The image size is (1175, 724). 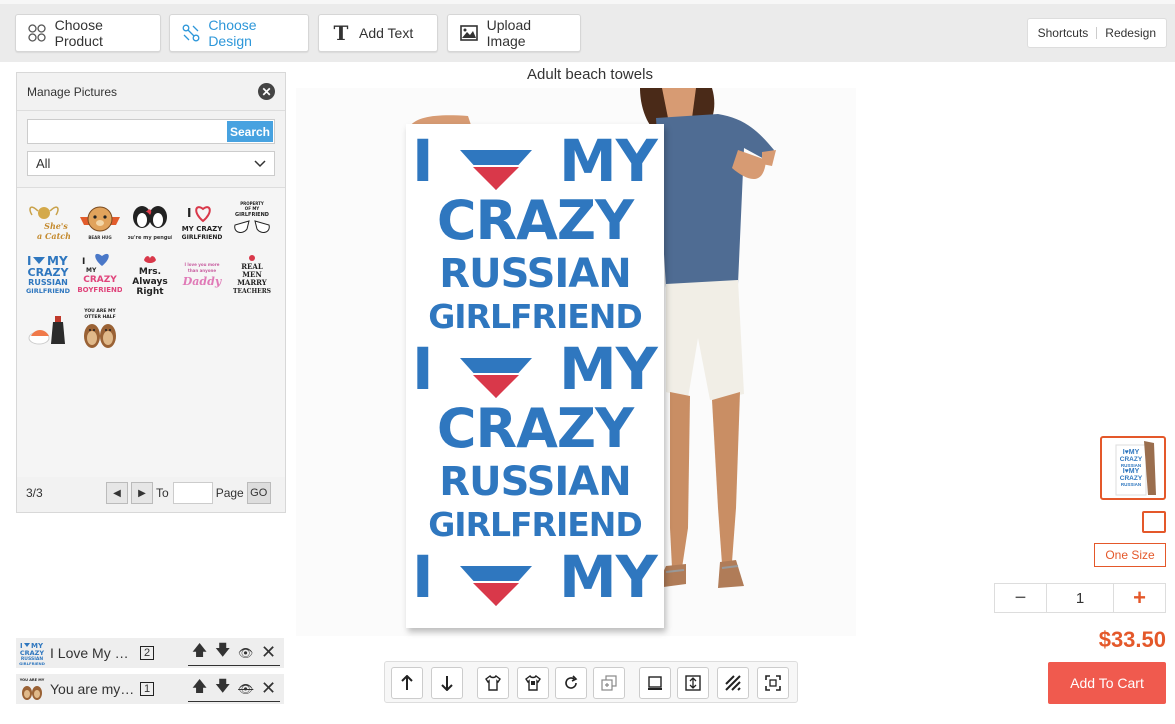 What do you see at coordinates (37, 33) in the screenshot?
I see `grid-circles-icon` at bounding box center [37, 33].